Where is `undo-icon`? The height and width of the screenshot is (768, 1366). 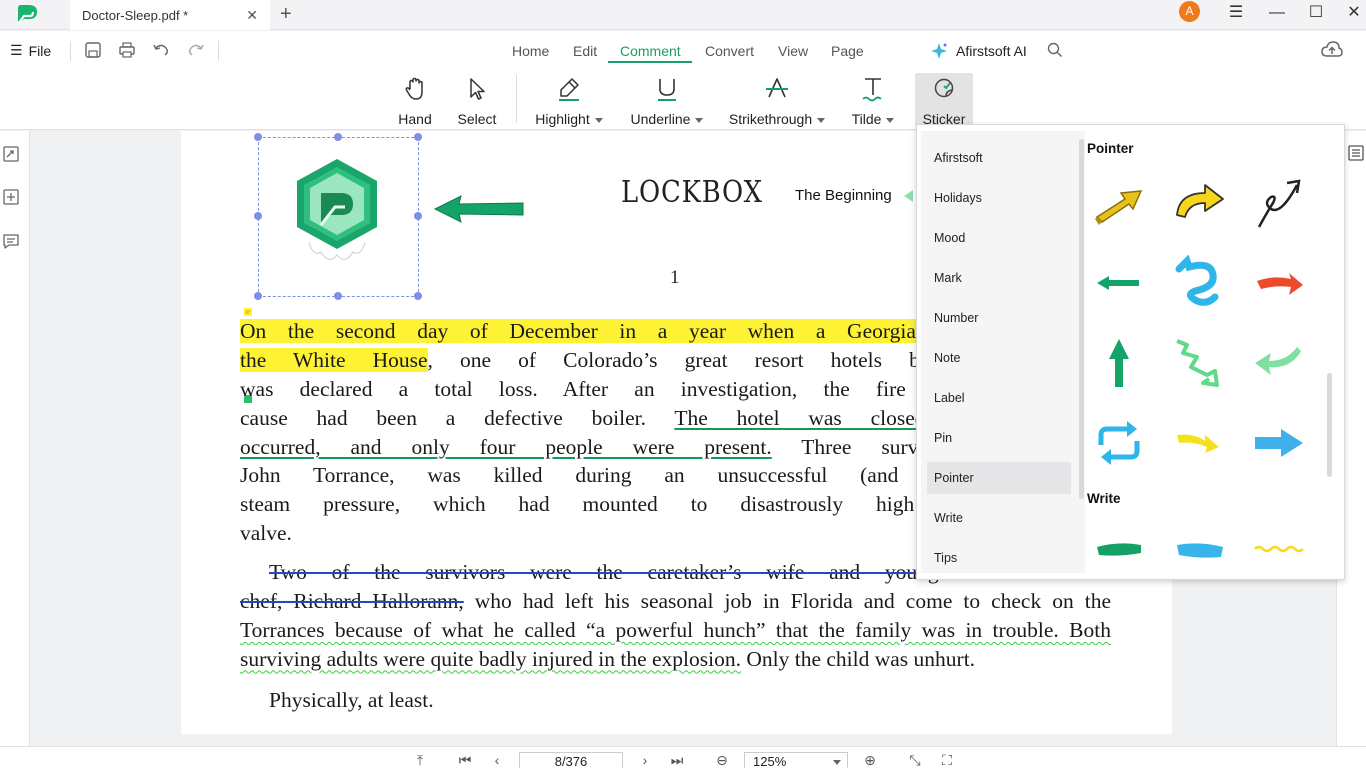
undo-icon is located at coordinates (161, 50).